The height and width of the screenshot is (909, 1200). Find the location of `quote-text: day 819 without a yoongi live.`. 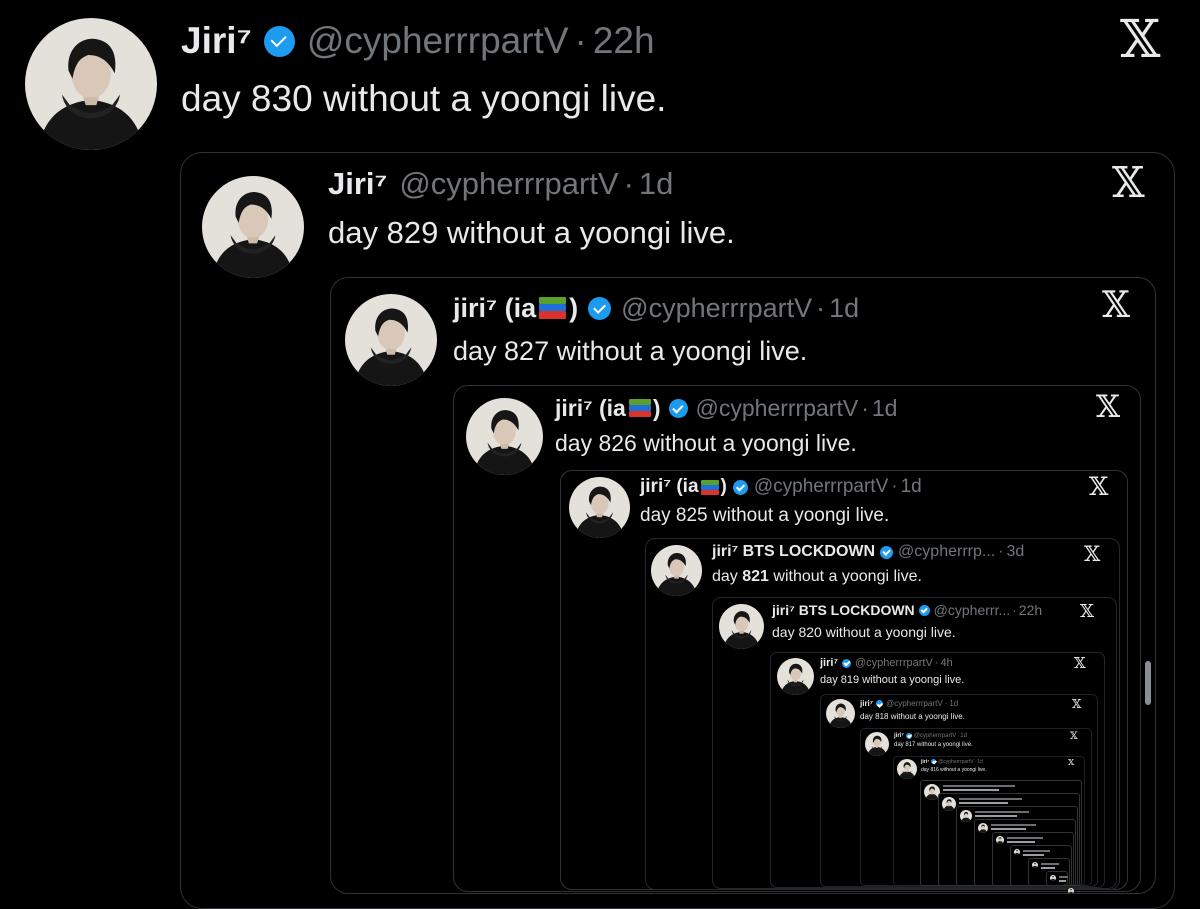

quote-text: day 819 without a yoongi live. is located at coordinates (892, 680).